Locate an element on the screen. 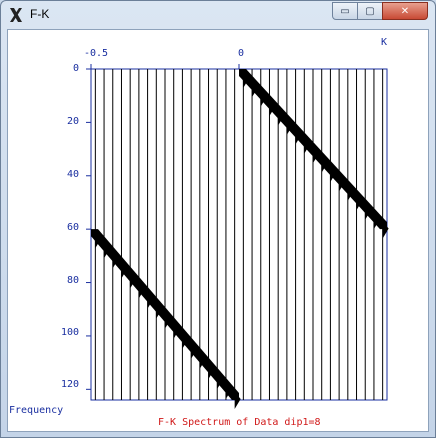 The height and width of the screenshot is (438, 436). window-title: F-K is located at coordinates (40, 14).